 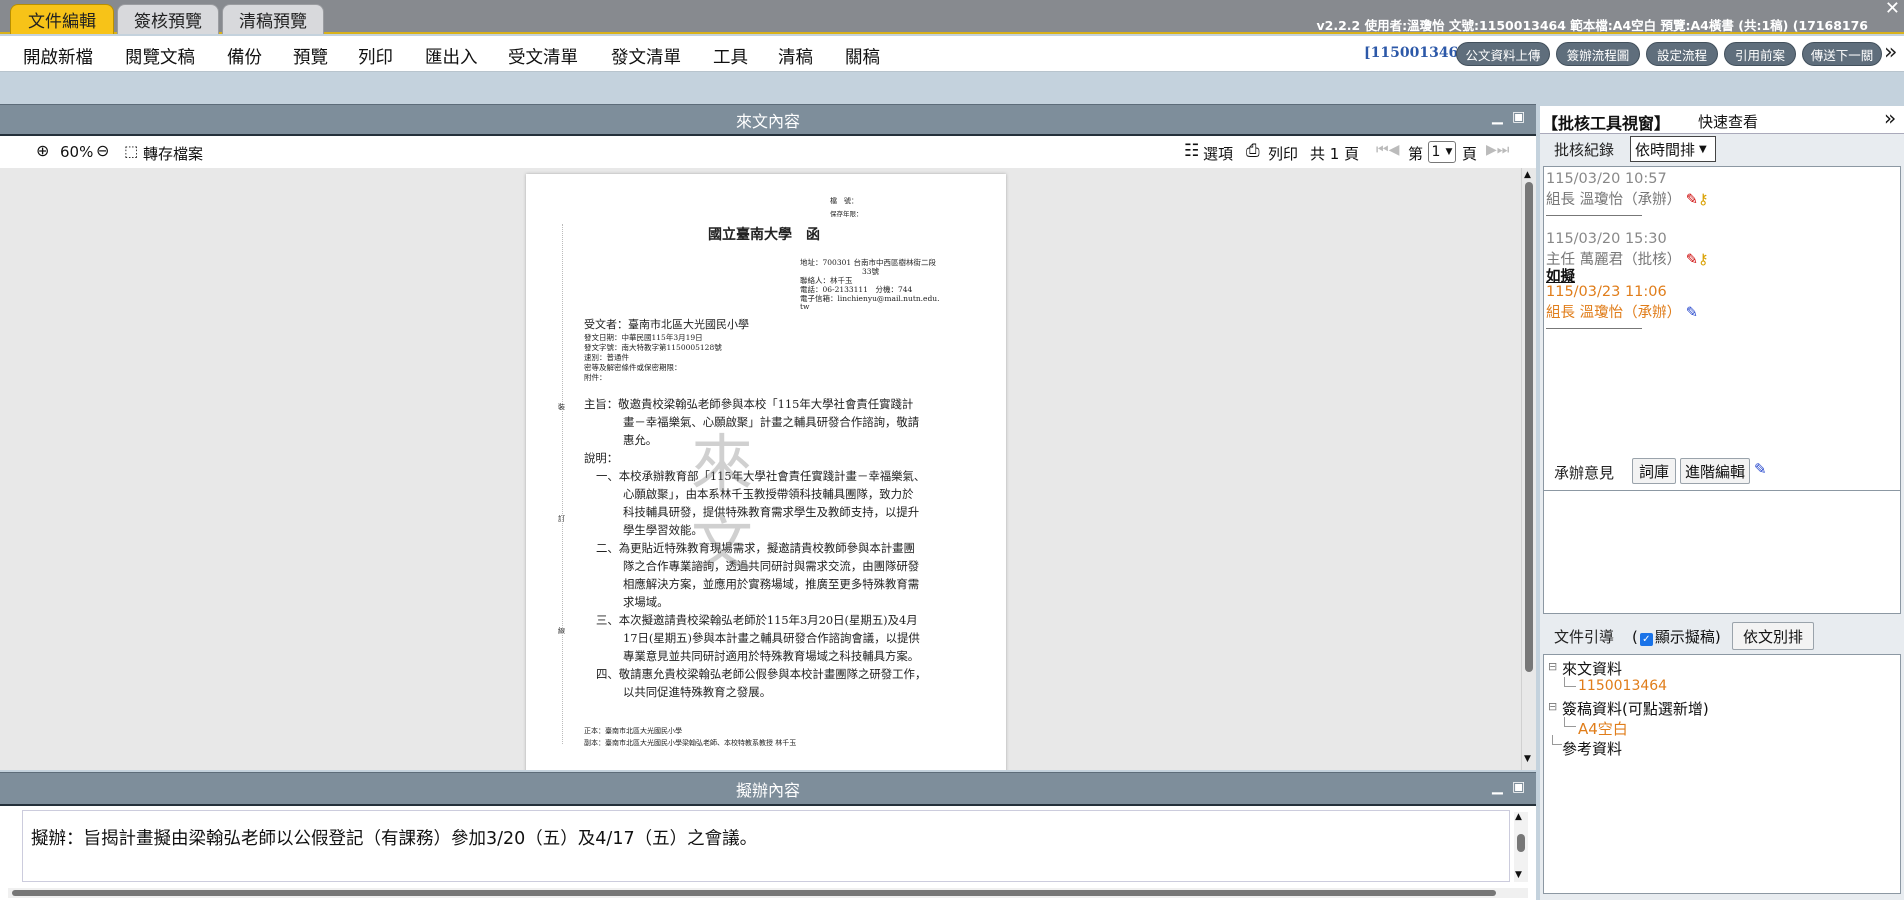 What do you see at coordinates (767, 121) in the screenshot?
I see `incoming-panel-title: 來文內容` at bounding box center [767, 121].